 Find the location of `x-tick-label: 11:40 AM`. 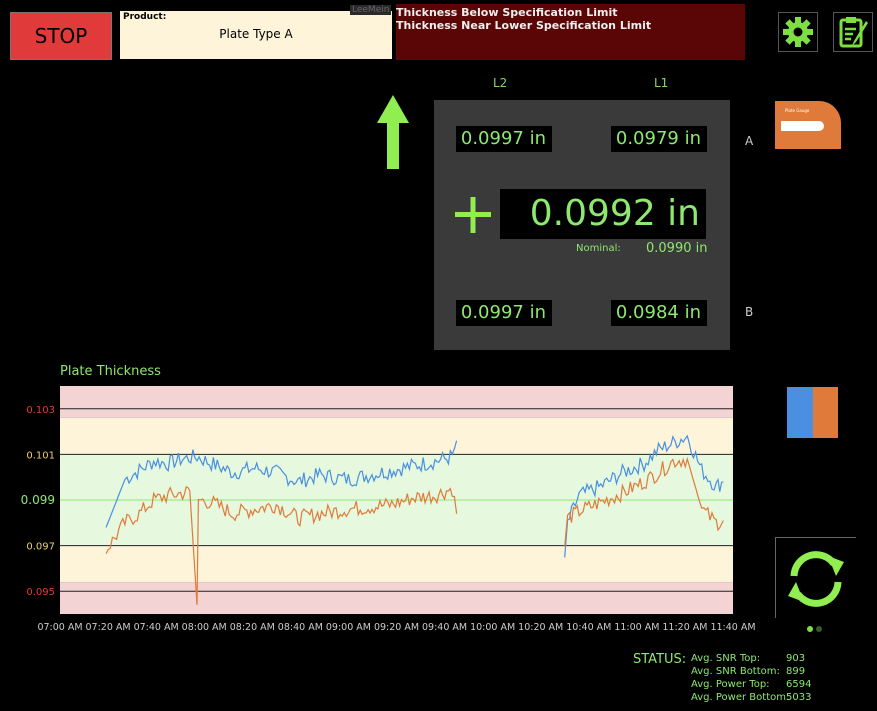

x-tick-label: 11:40 AM is located at coordinates (732, 627).